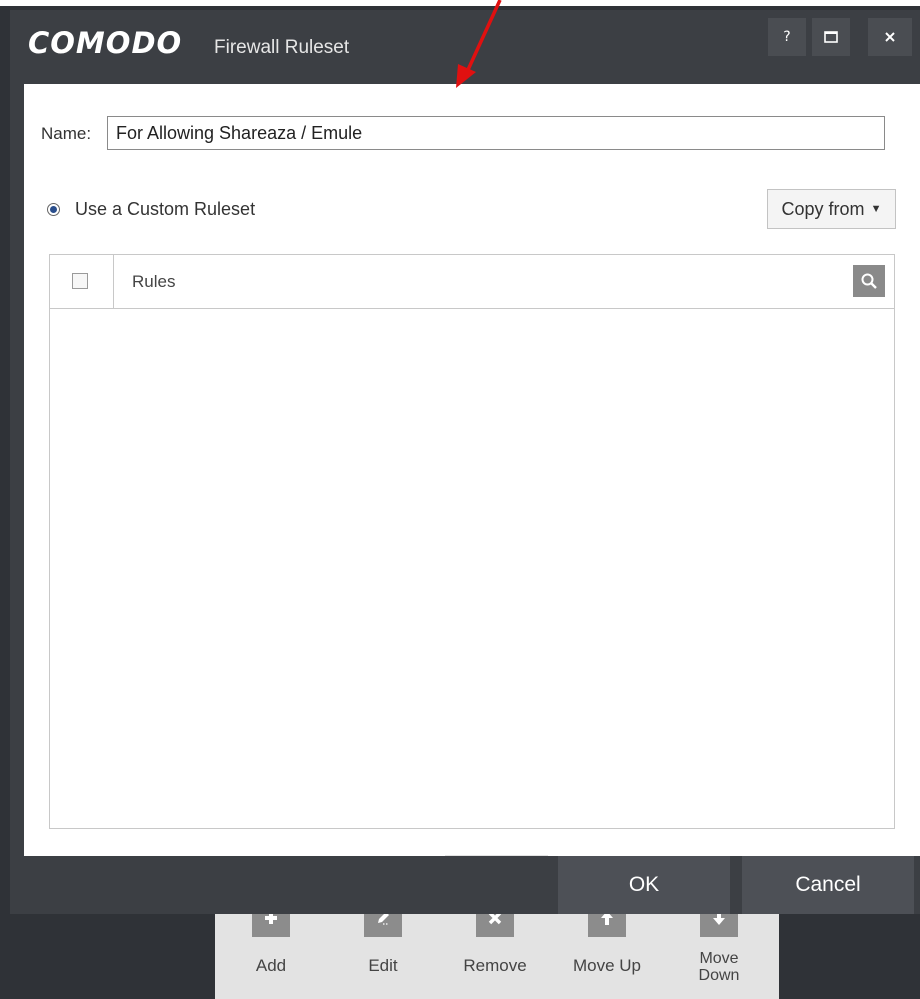 Image resolution: width=920 pixels, height=999 pixels. I want to click on add-label: Add, so click(271, 965).